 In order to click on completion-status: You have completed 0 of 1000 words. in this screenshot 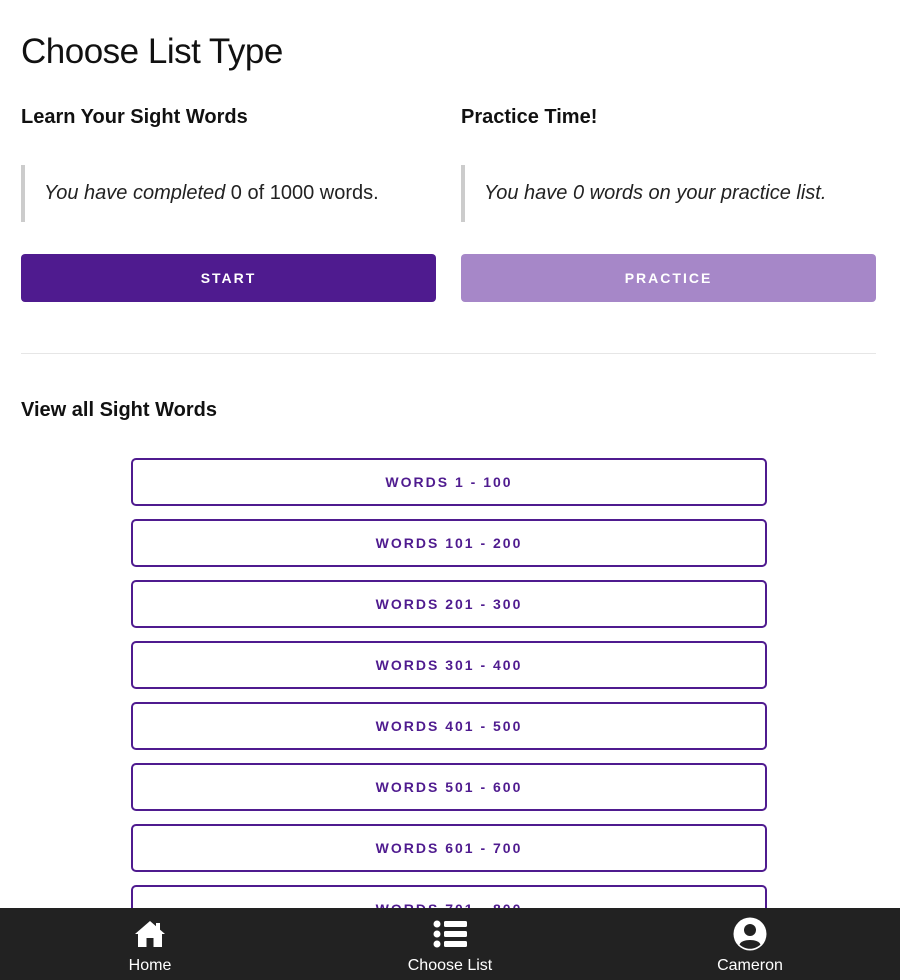, I will do `click(228, 193)`.